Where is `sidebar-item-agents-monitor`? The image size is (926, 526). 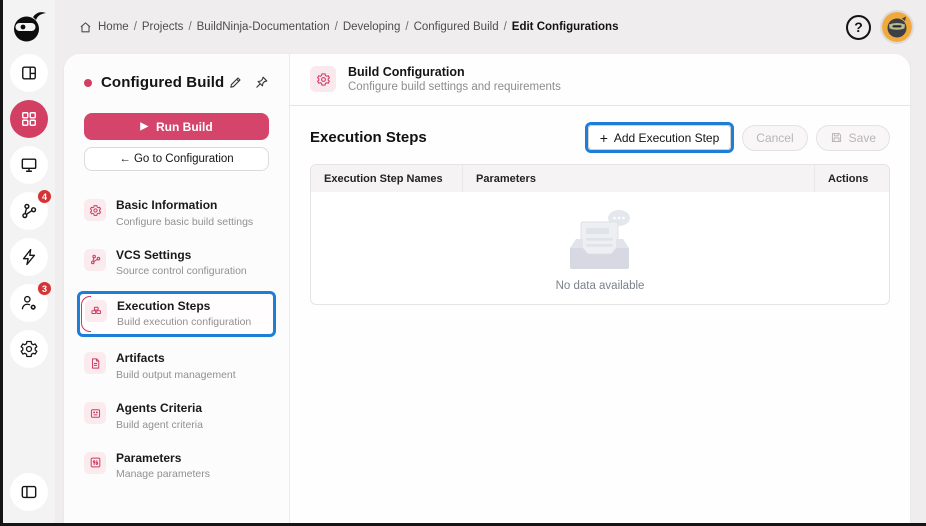
sidebar-item-agents-monitor is located at coordinates (29, 165).